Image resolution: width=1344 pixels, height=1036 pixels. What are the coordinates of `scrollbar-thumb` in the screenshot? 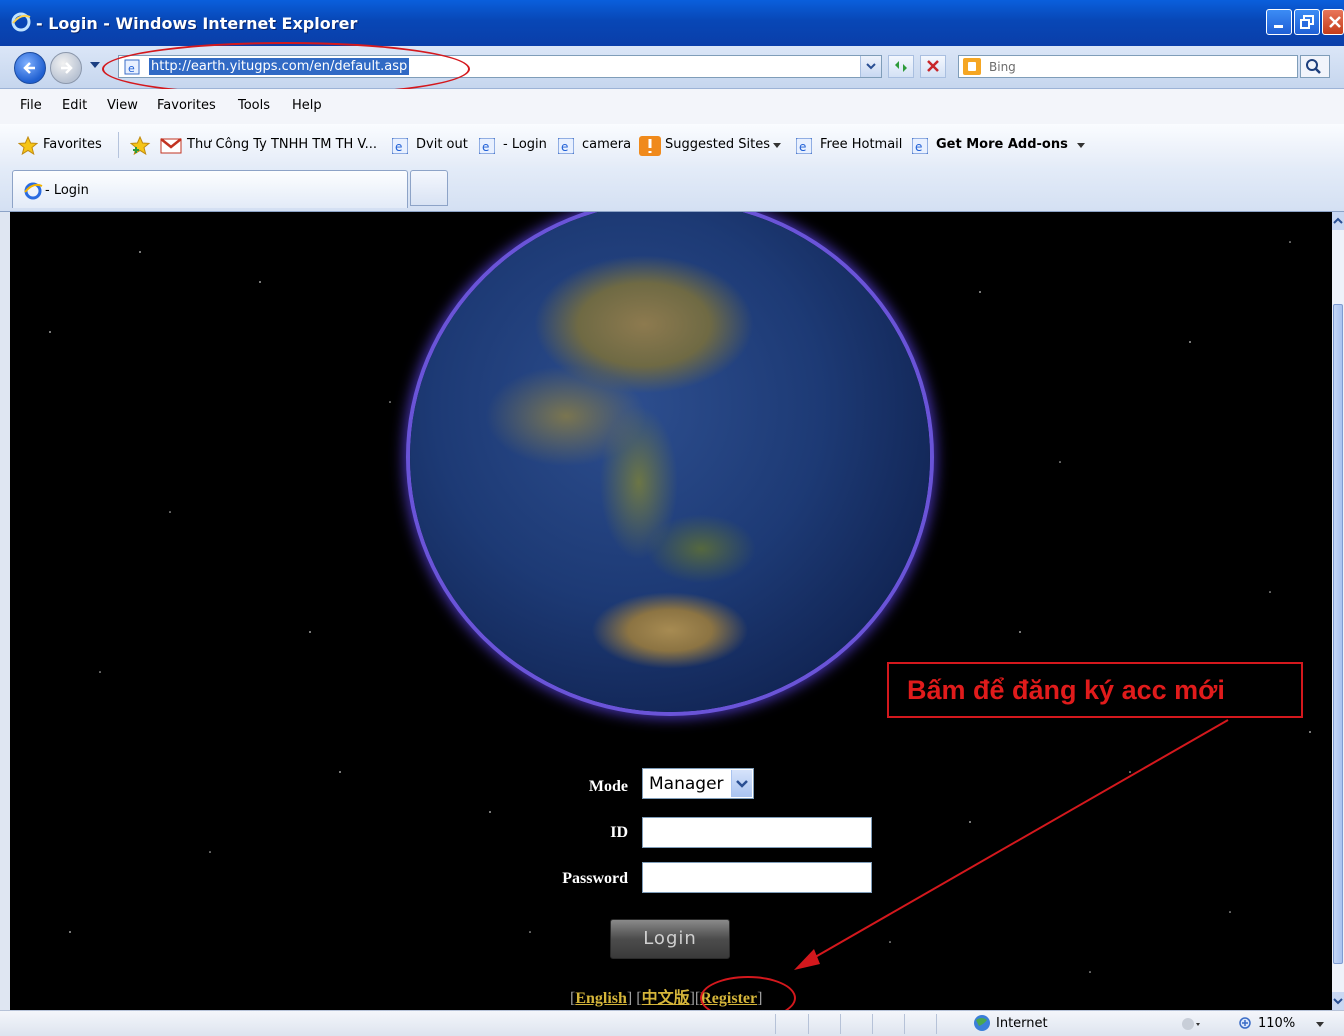 It's located at (1338, 634).